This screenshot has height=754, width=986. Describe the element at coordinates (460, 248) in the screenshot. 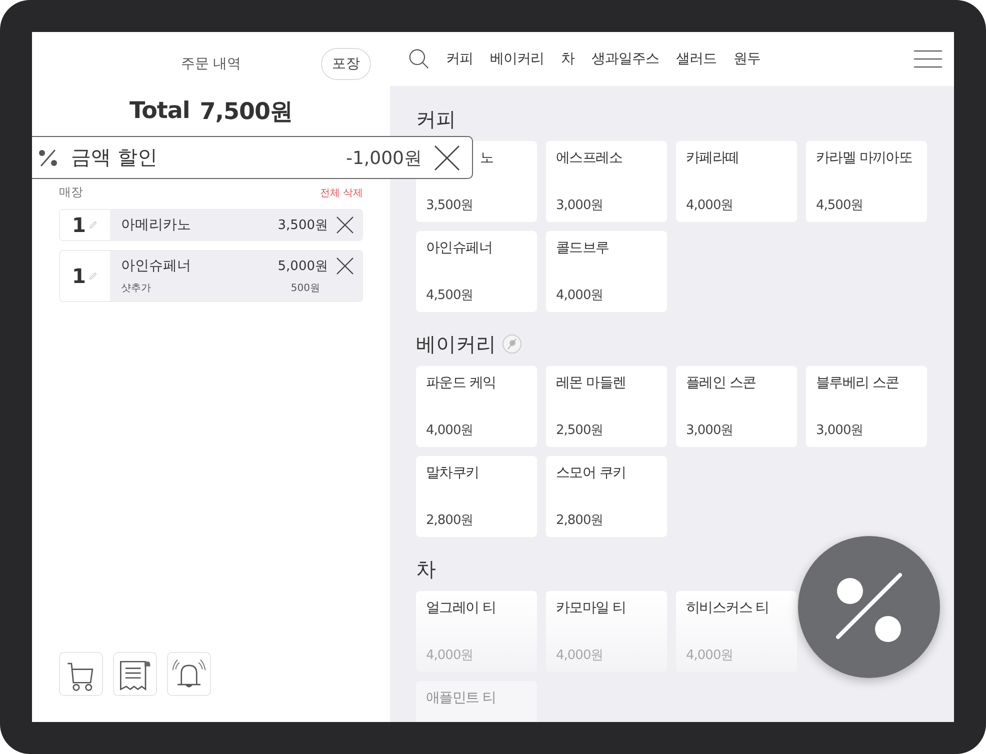

I see `menu-item-name: 아인슈페너` at that location.